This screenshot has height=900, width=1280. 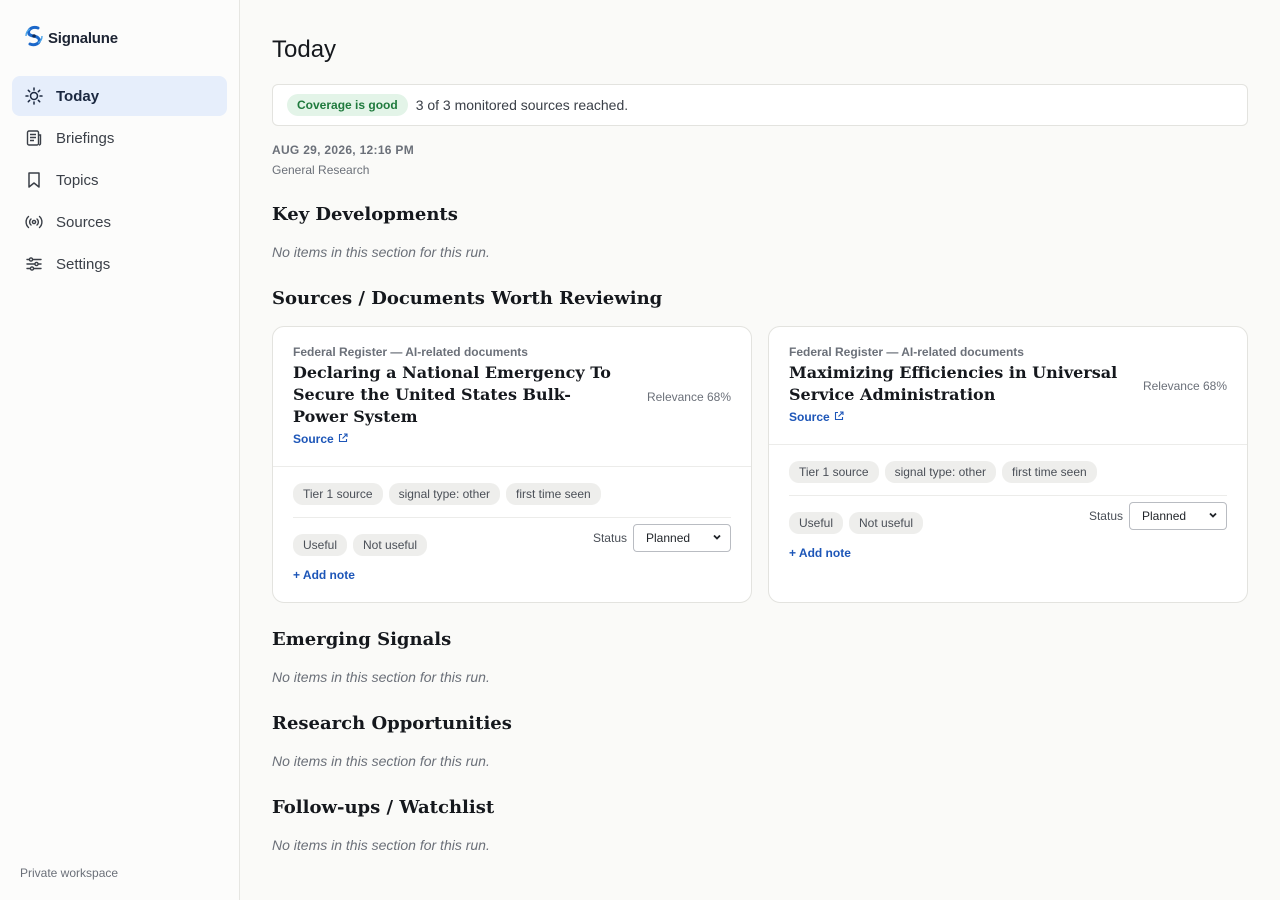 What do you see at coordinates (34, 96) in the screenshot?
I see `sun-icon` at bounding box center [34, 96].